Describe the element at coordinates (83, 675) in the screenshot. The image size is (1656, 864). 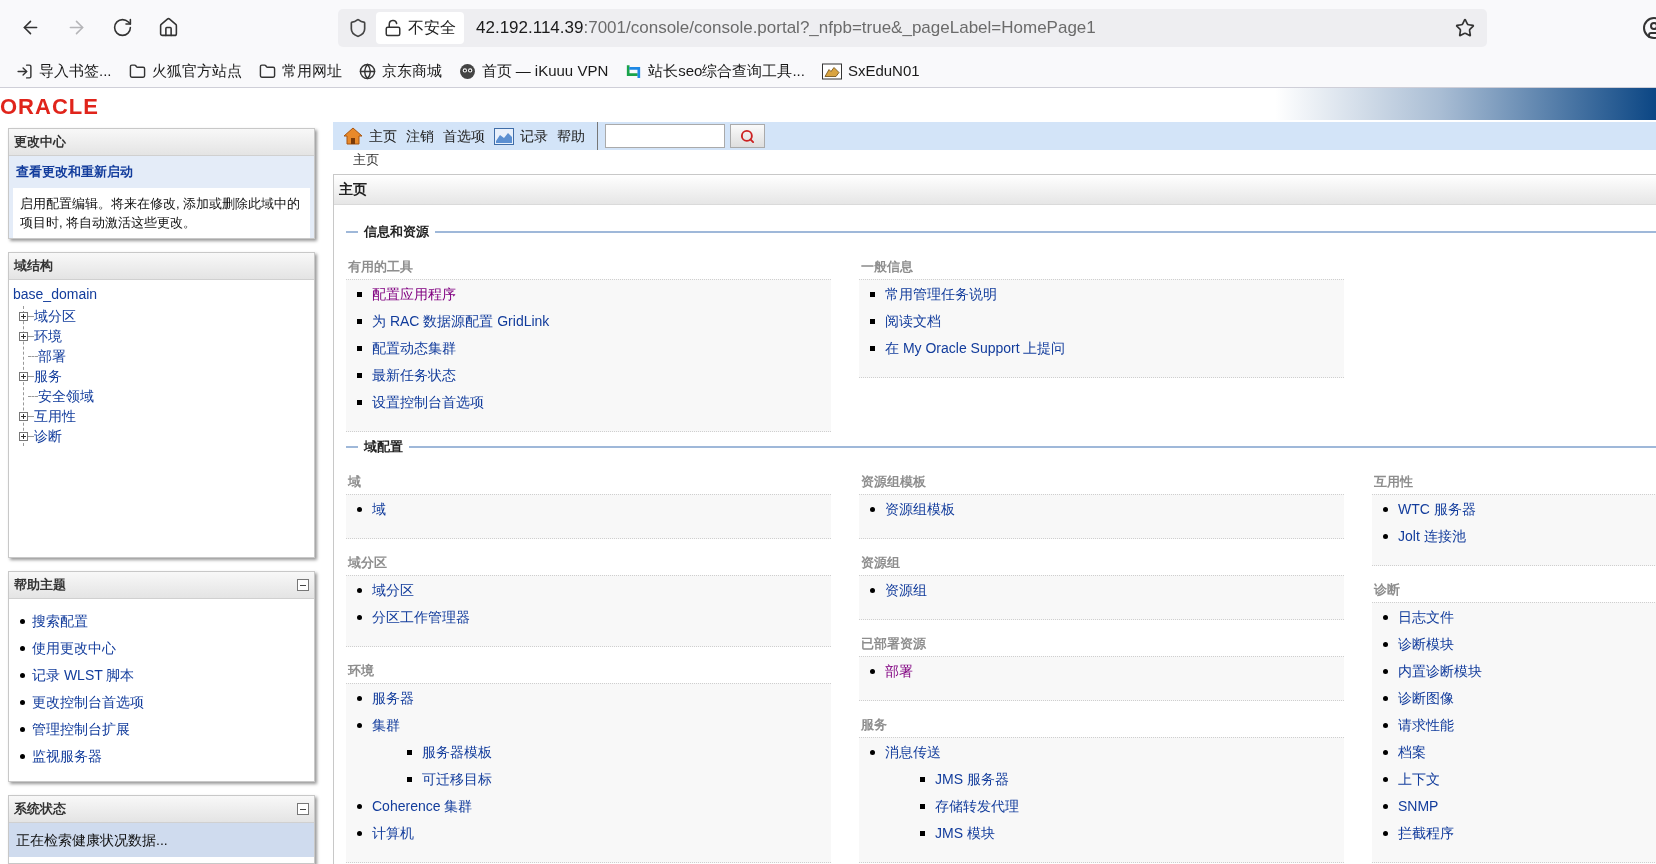
I see `help-link: 记录 WLST 脚本` at that location.